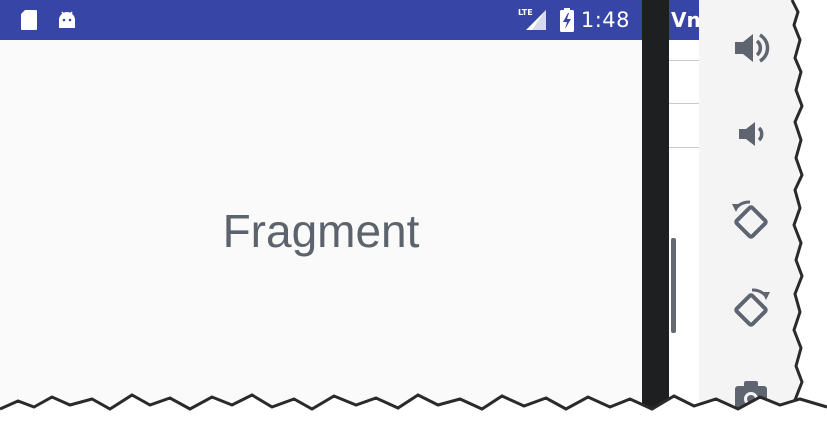 The image size is (827, 435). I want to click on volume-down-icon, so click(751, 134).